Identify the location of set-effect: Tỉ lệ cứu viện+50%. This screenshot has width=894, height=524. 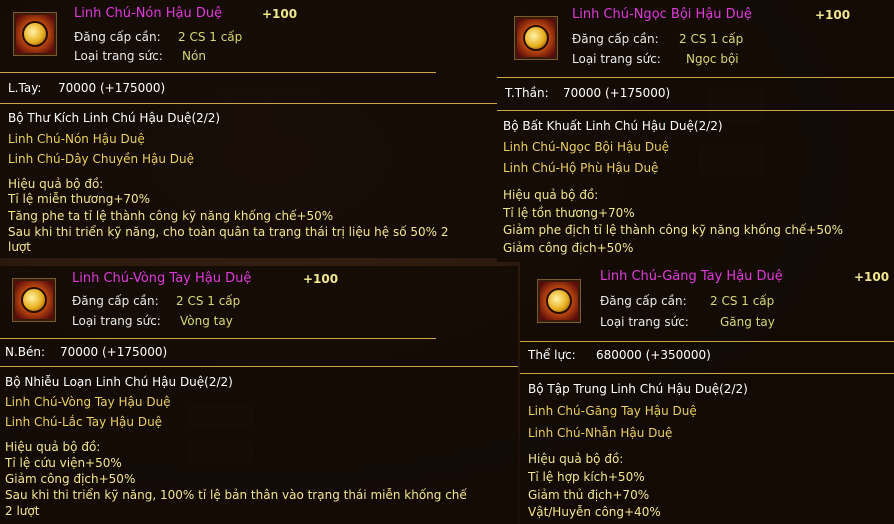
(63, 463).